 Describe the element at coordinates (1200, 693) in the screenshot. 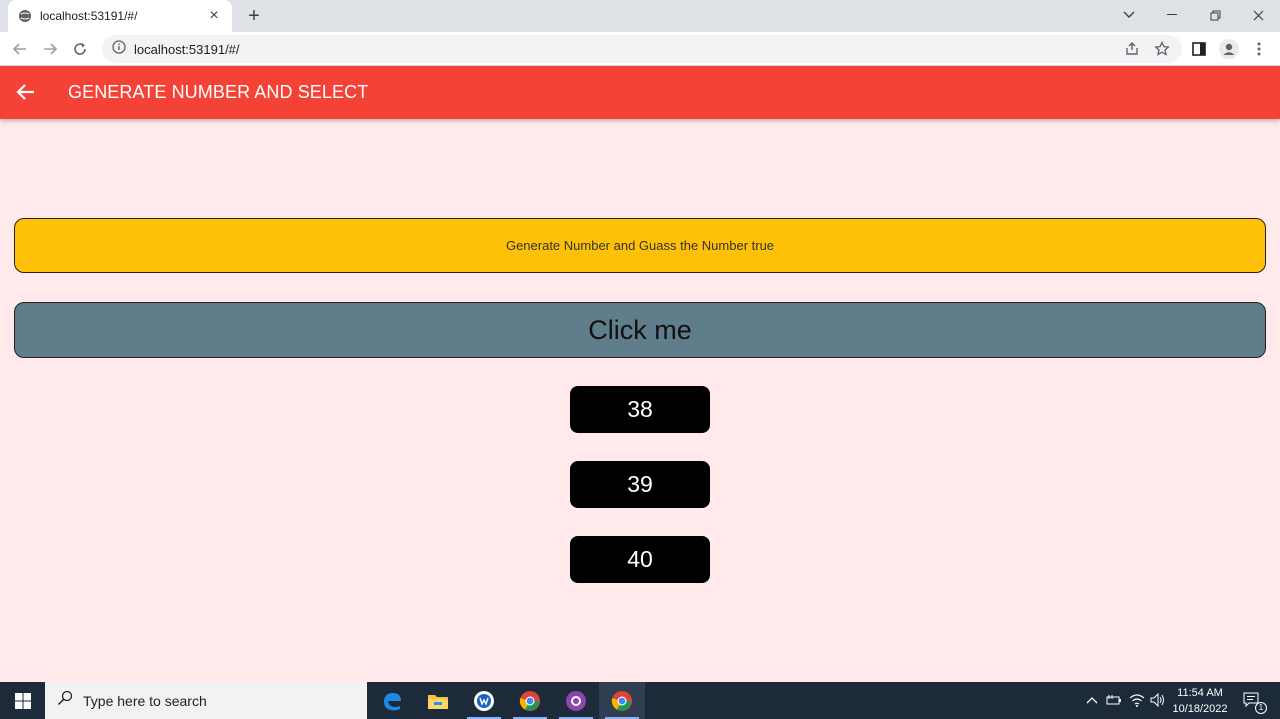

I see `clock-time: 11:54 AM` at that location.